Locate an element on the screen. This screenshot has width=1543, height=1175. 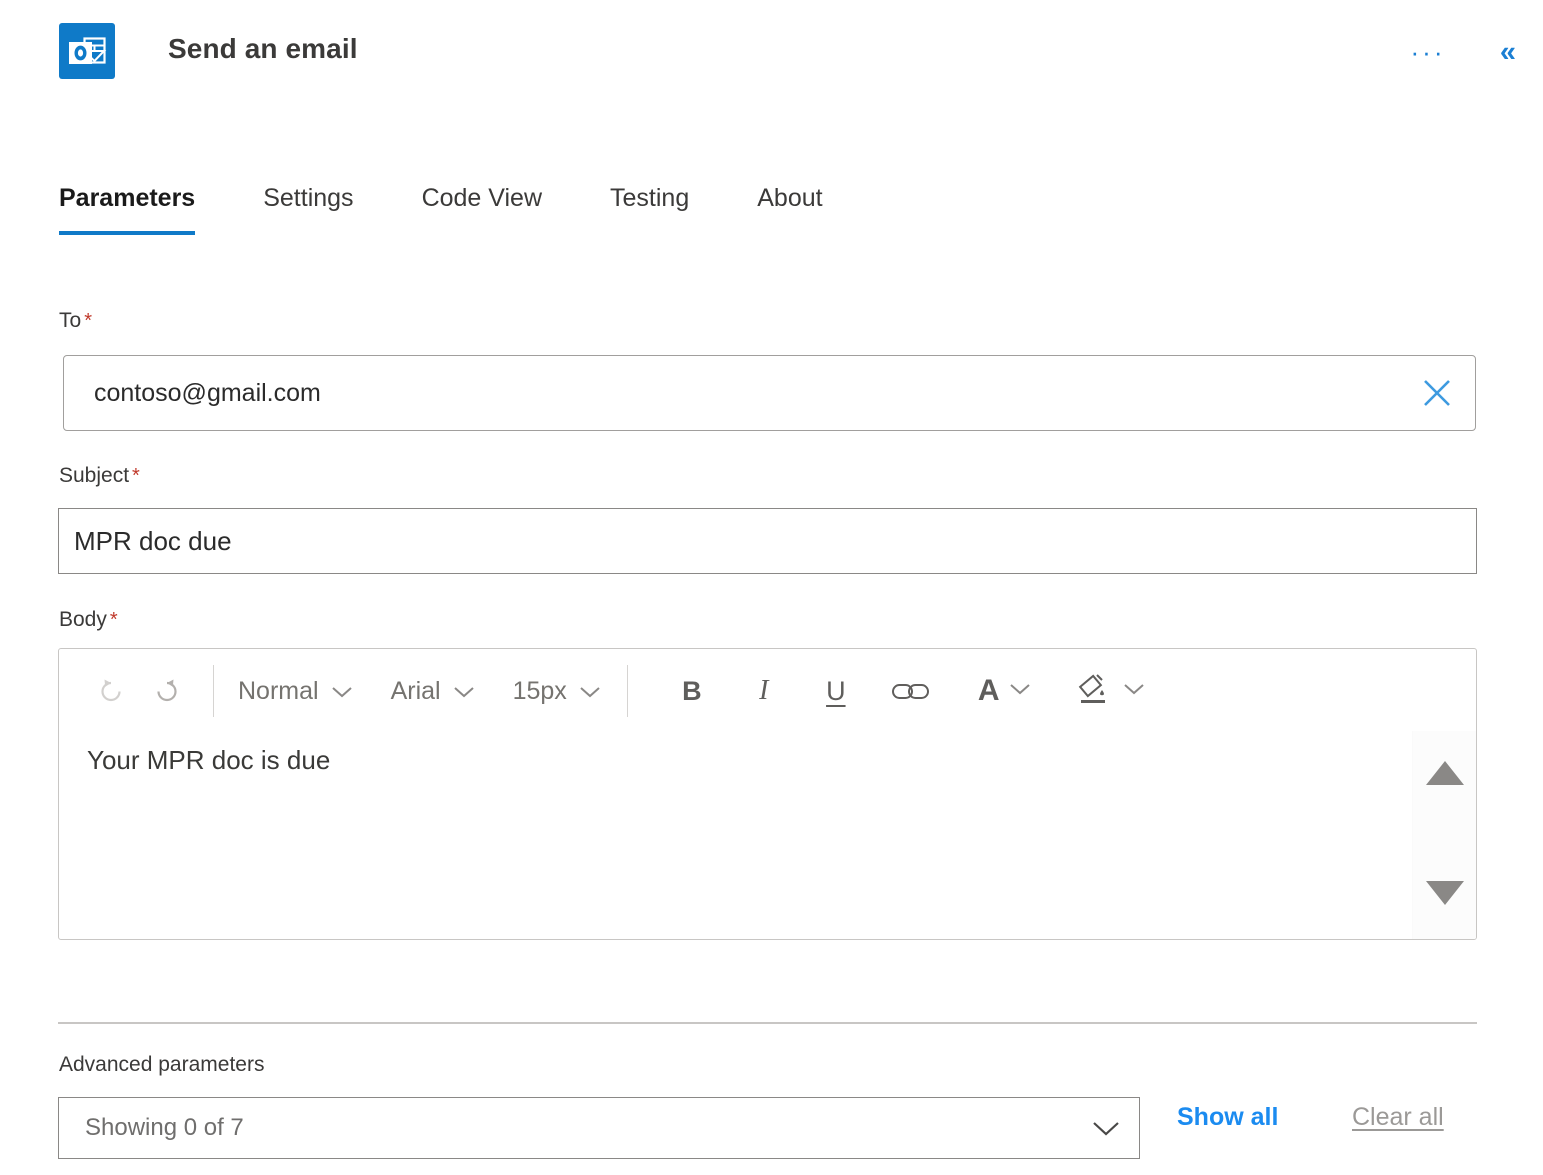
font-family-dropdown: Arial is located at coordinates (433, 691).